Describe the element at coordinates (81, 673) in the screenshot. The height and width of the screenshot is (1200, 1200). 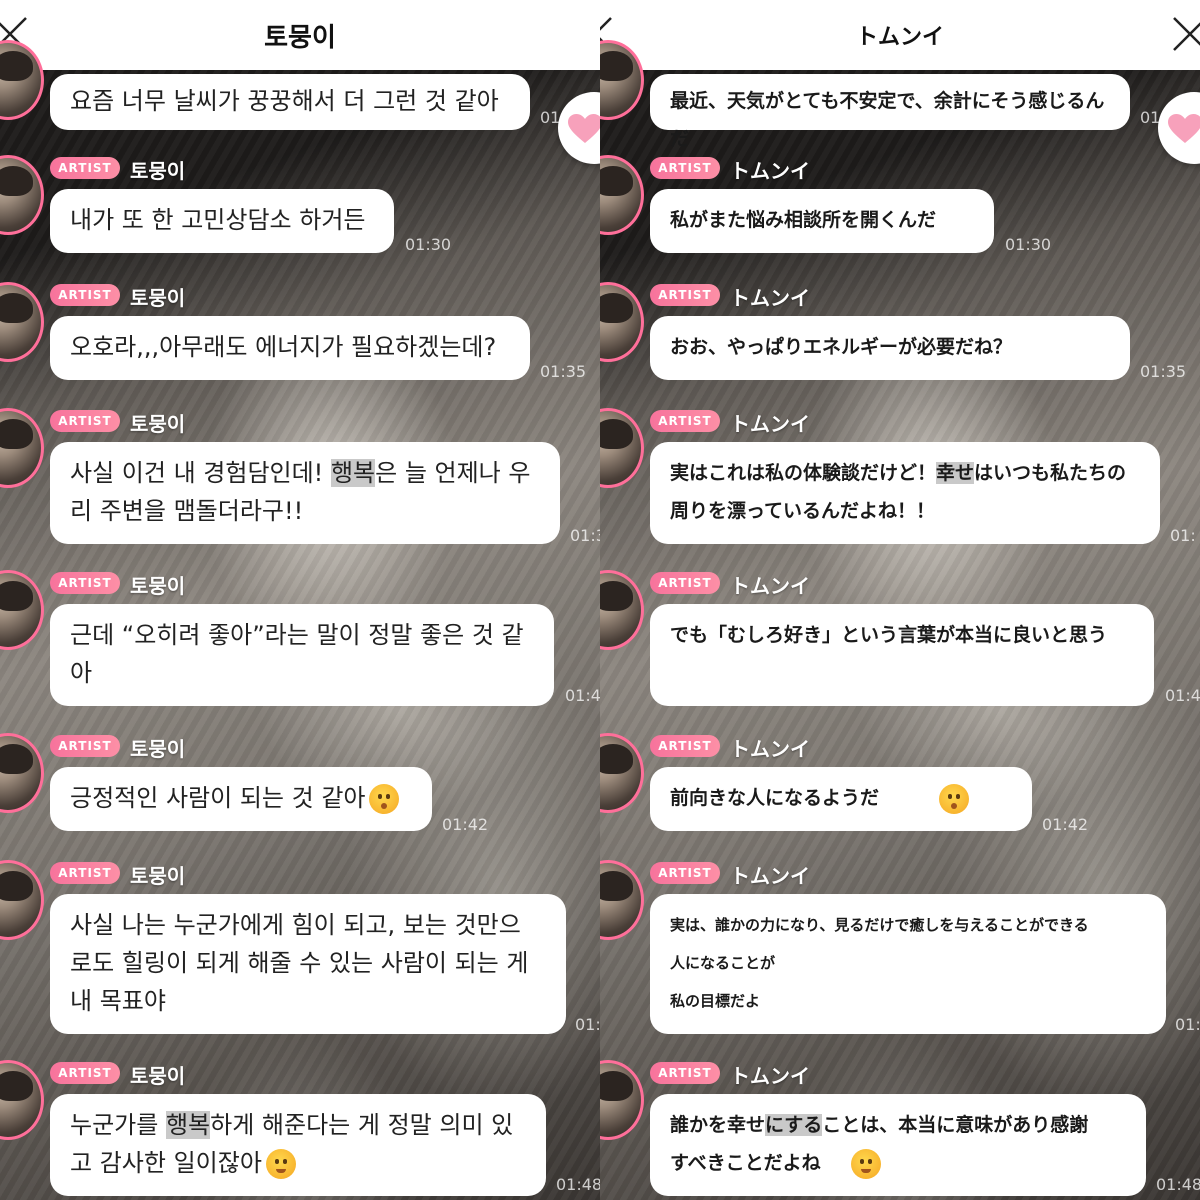
I see `message-text: 아` at that location.